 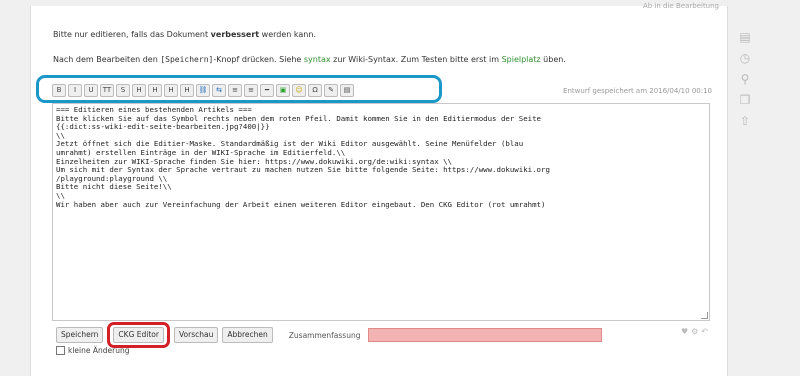 I want to click on page-tools-sidebar: ▤ ◷ ⚲ ❐ ⇧, so click(x=745, y=79).